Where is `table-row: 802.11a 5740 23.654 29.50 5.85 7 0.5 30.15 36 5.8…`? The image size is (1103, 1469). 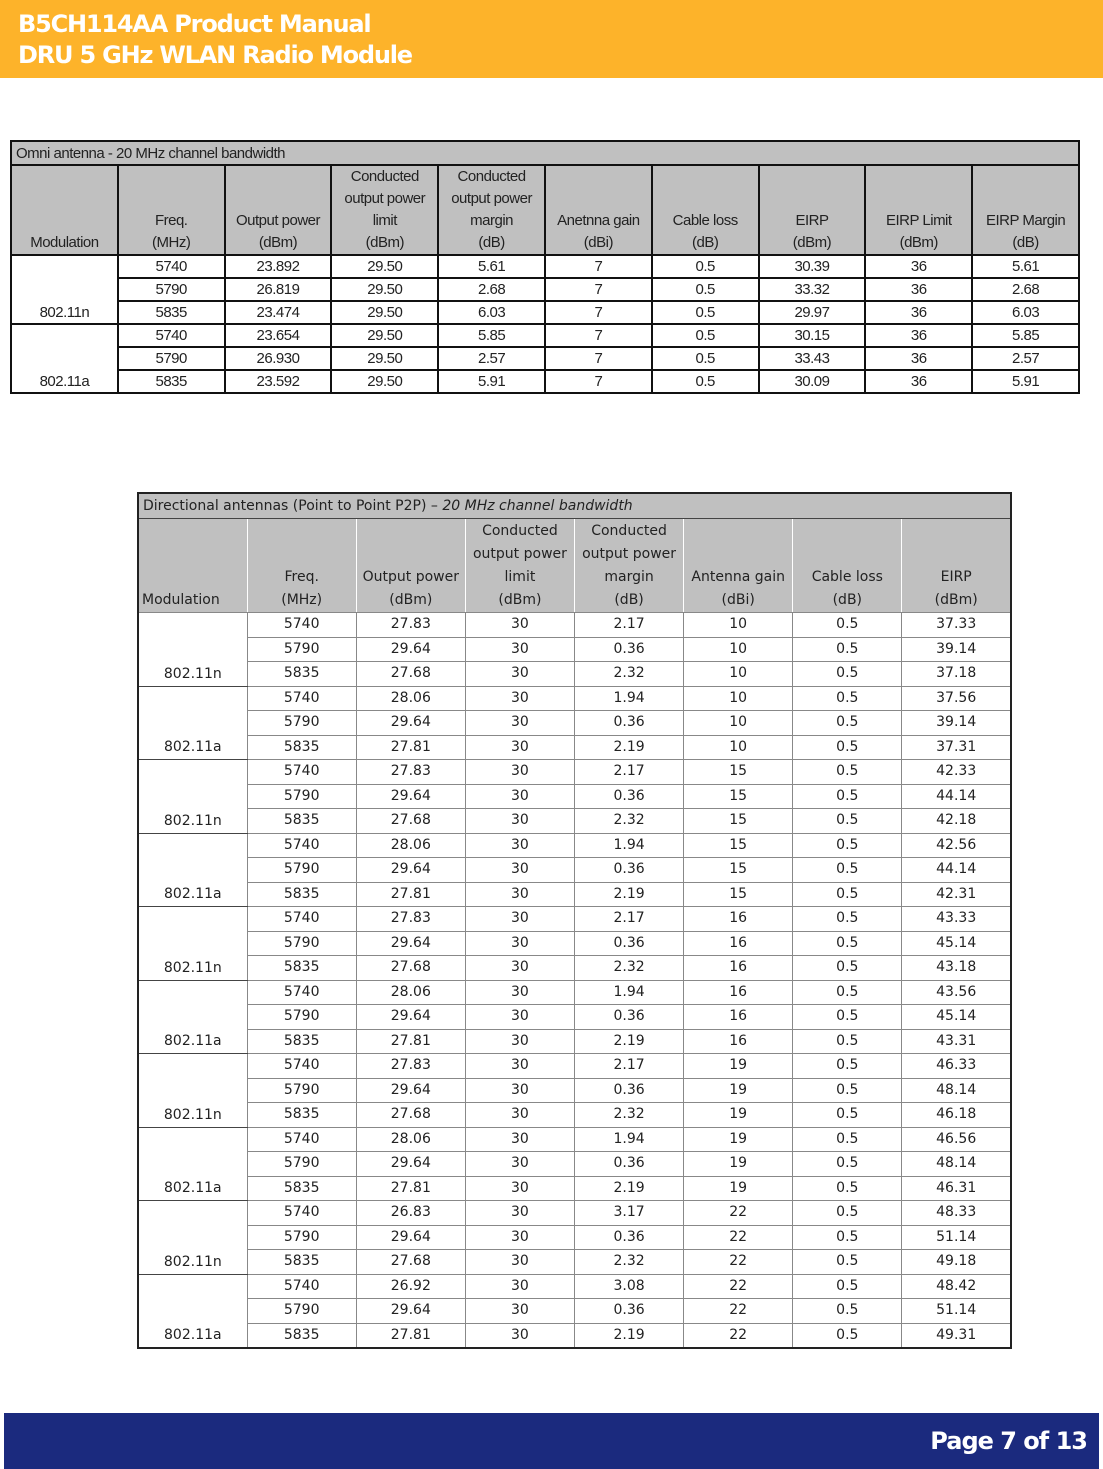
table-row: 802.11a 5740 23.654 29.50 5.85 7 0.5 30.15 36 5.8… is located at coordinates (545, 358).